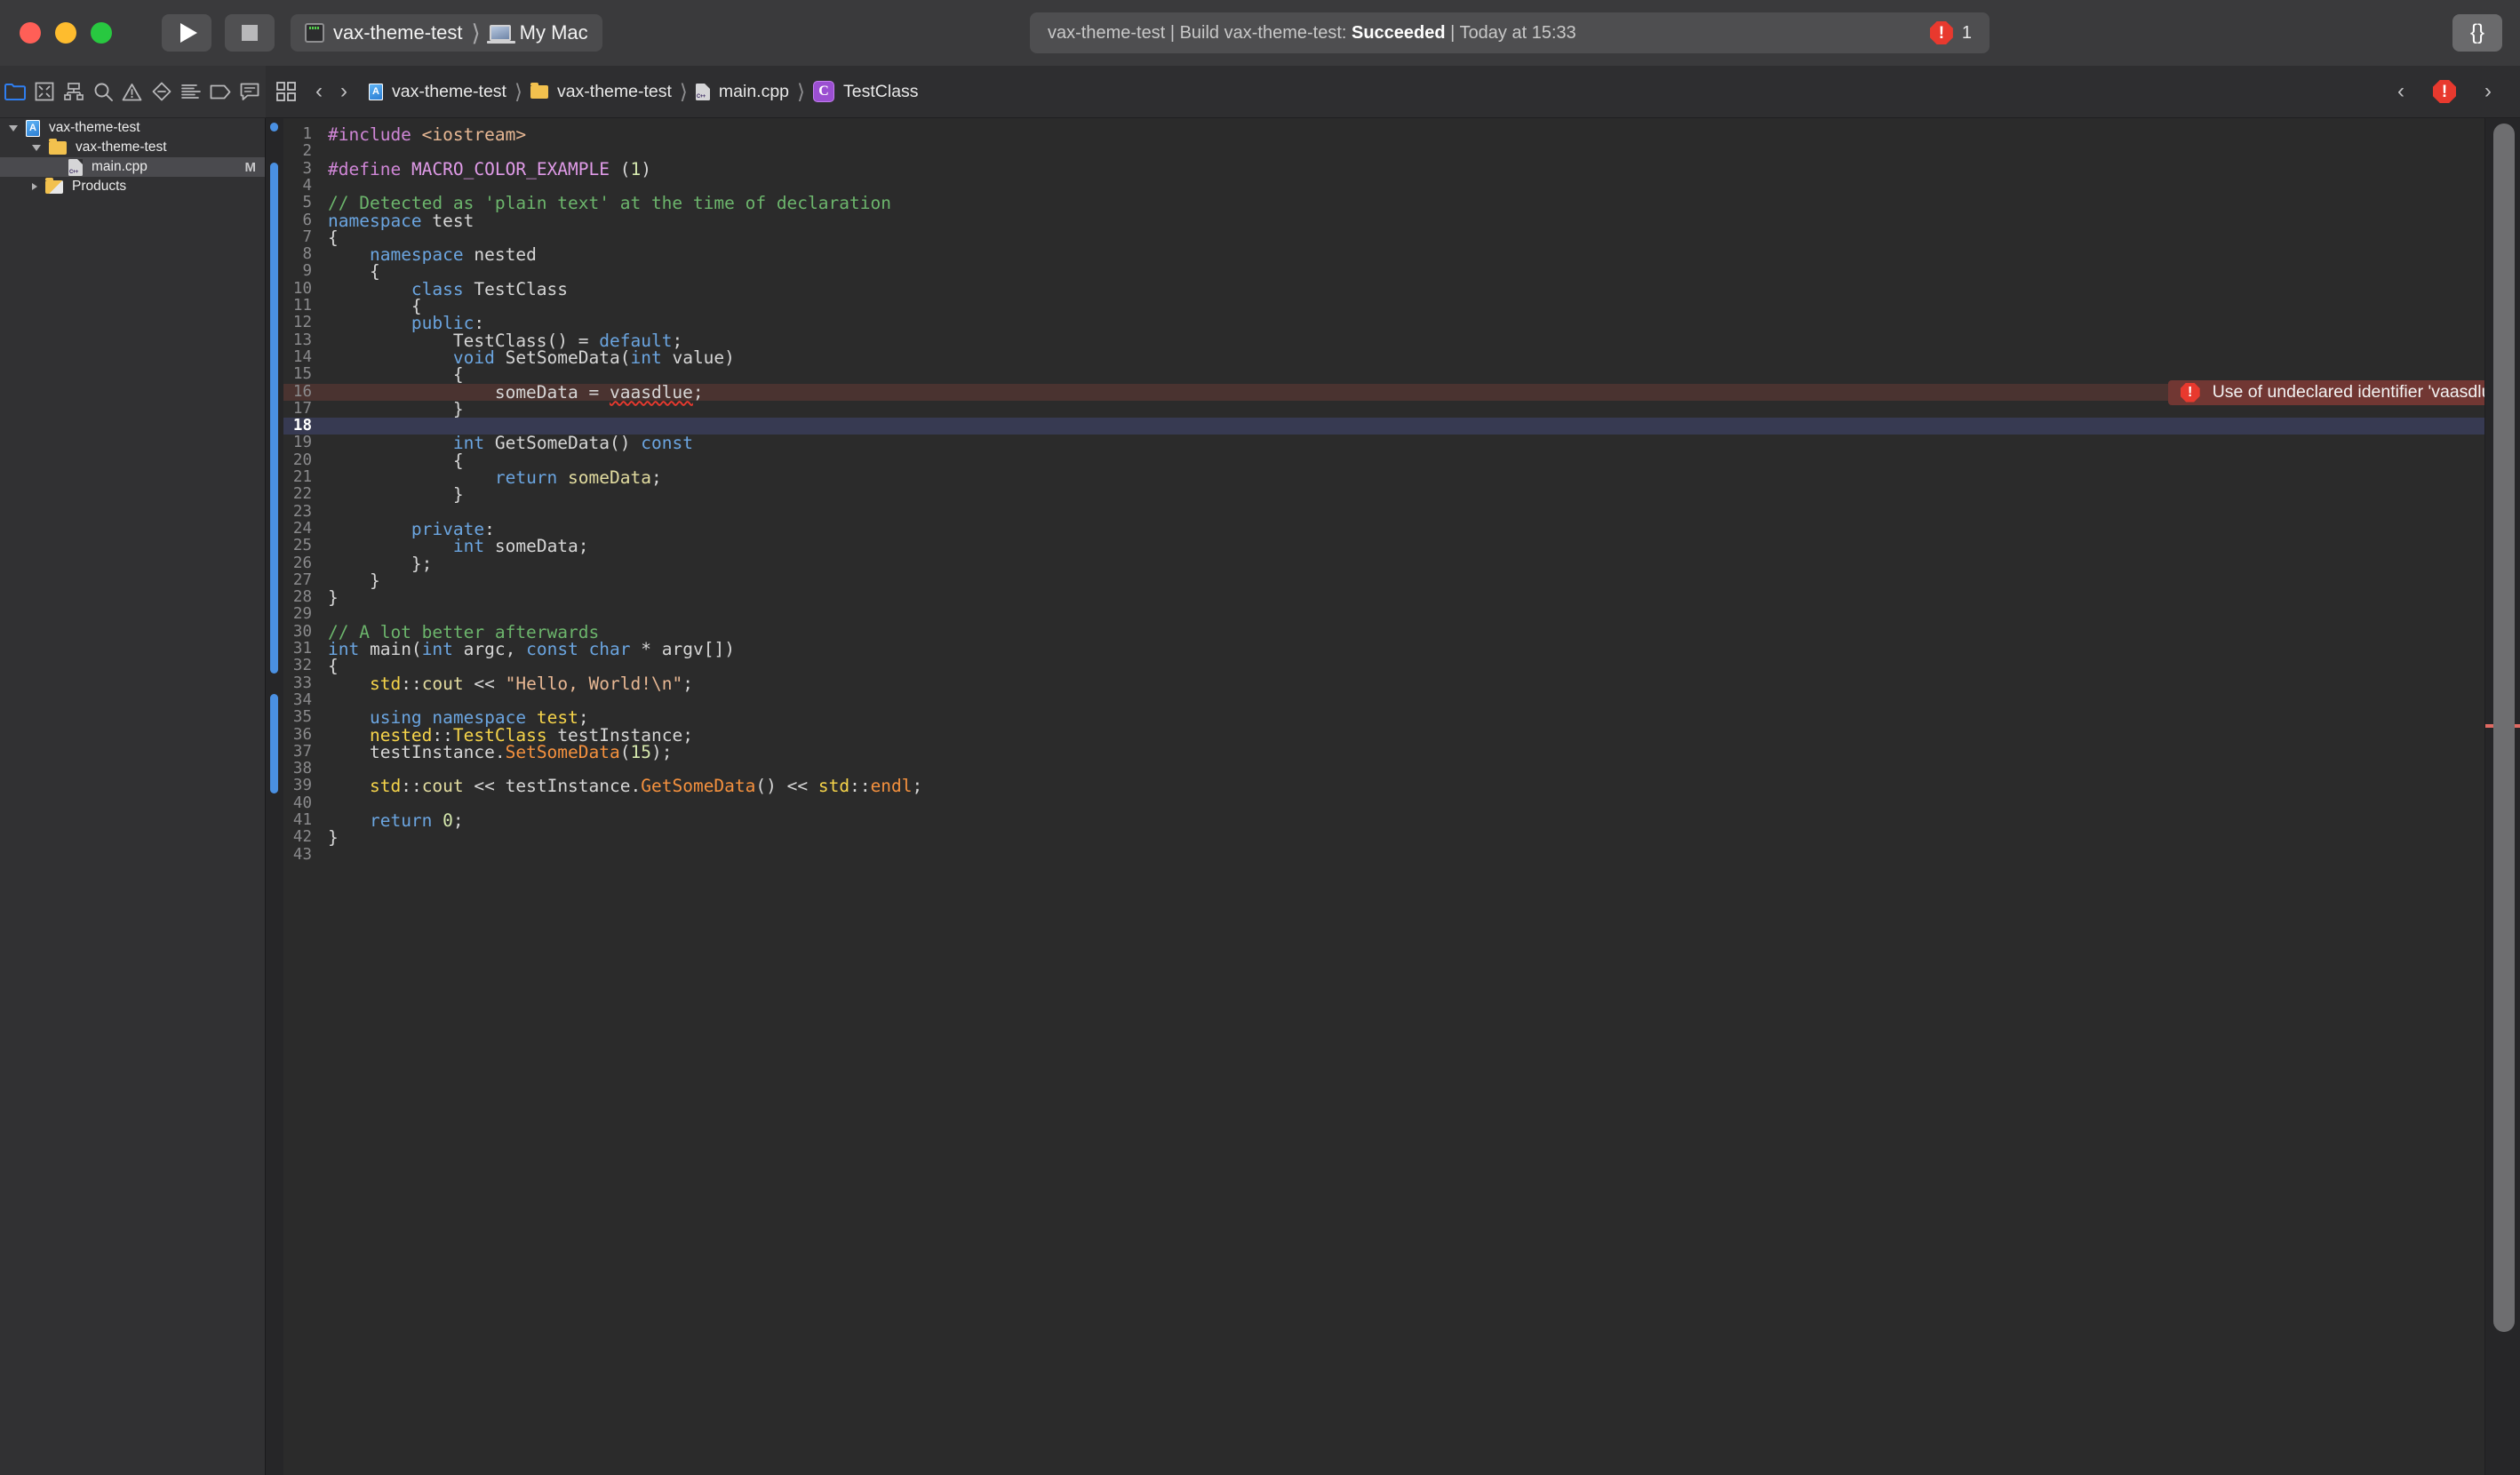 The height and width of the screenshot is (1475, 2520). Describe the element at coordinates (2504, 728) in the screenshot. I see `scrollbar-thumb` at that location.